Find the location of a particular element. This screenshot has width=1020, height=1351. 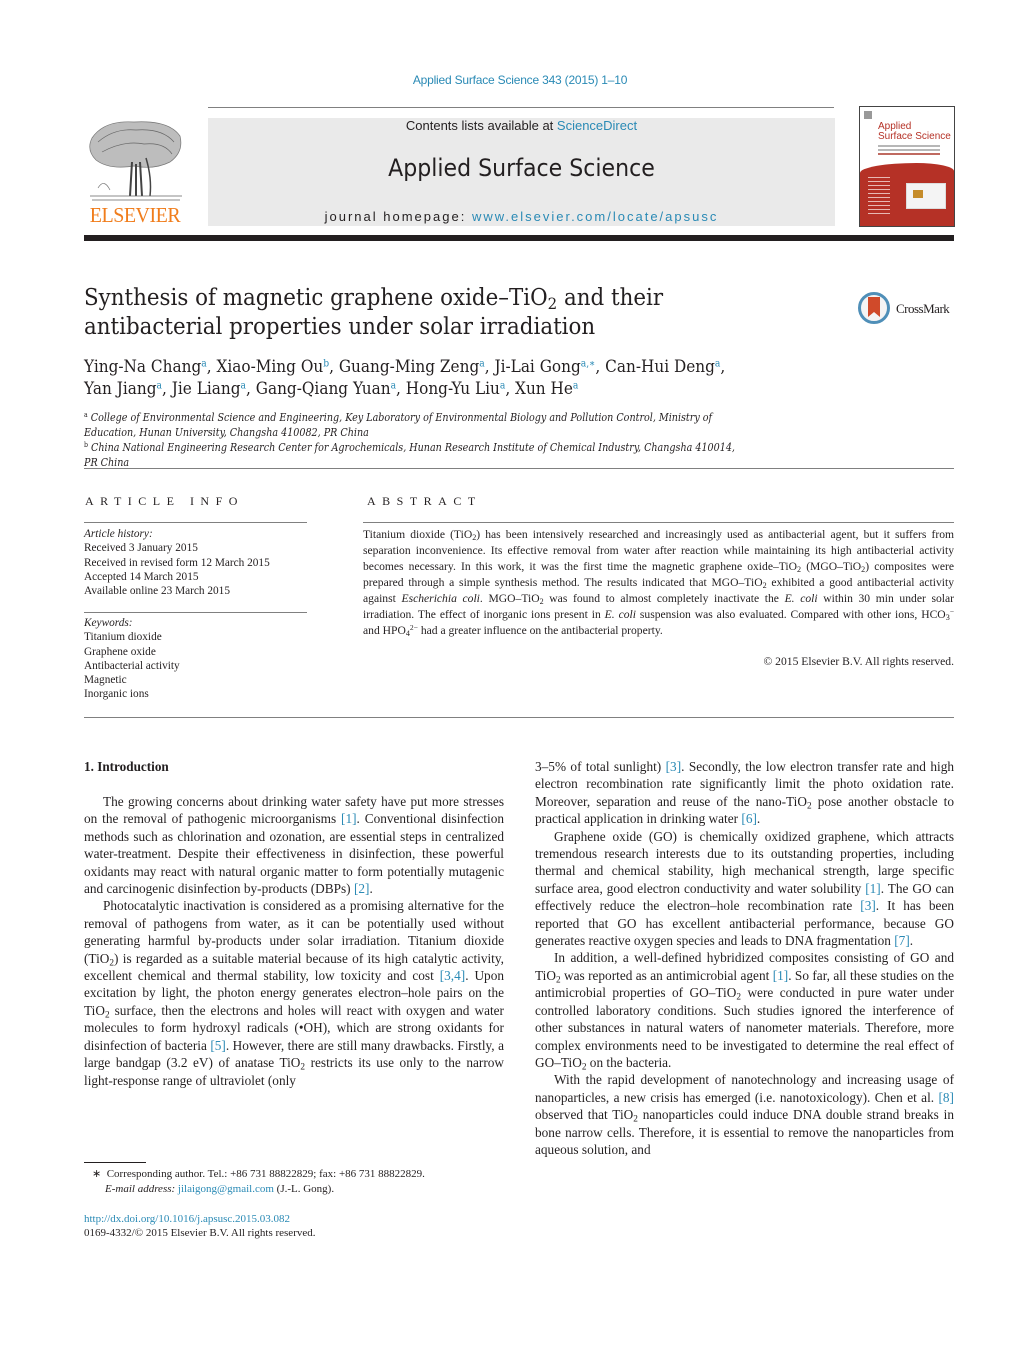

text-run: on the bacteria. is located at coordinates (629, 1062).